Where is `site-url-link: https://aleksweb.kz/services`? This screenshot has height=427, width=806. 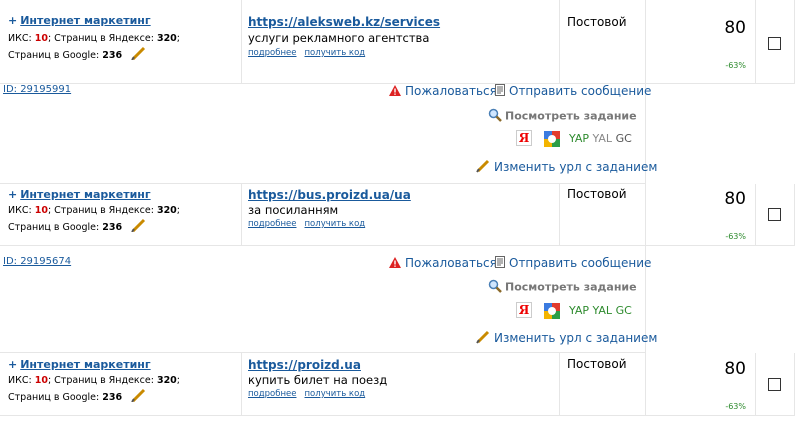 site-url-link: https://aleksweb.kz/services is located at coordinates (344, 22).